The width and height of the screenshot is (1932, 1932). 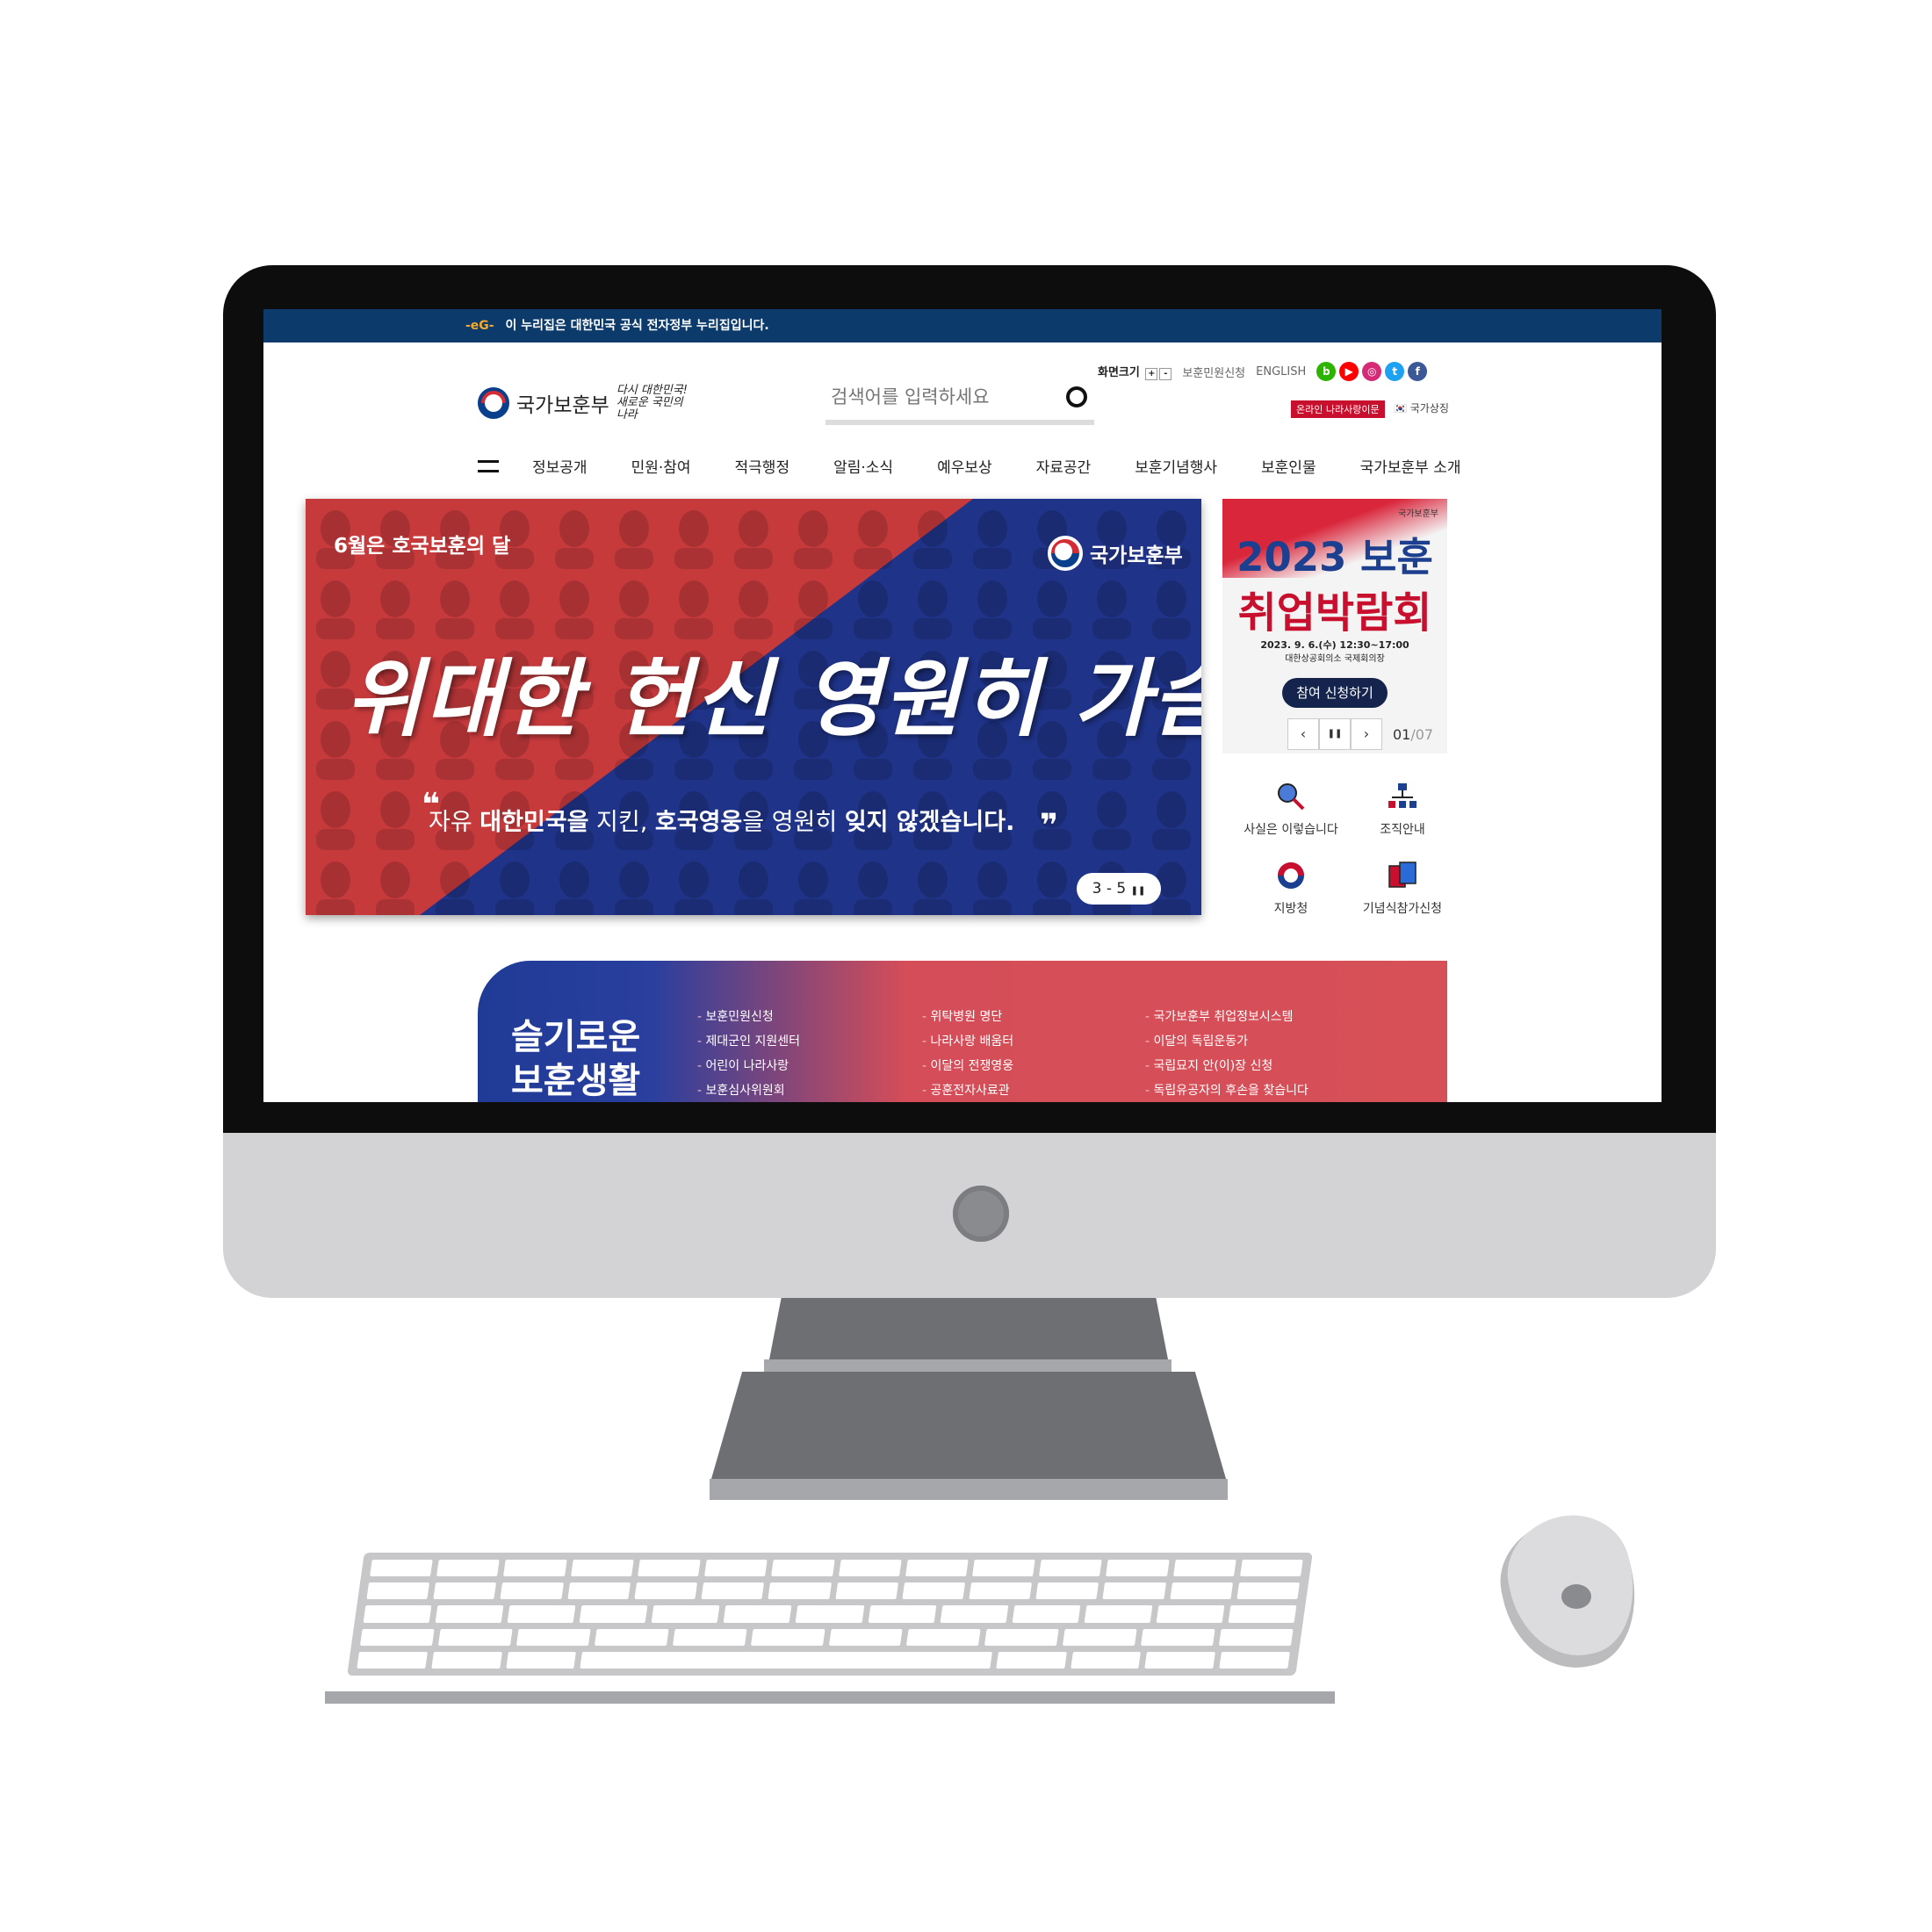 I want to click on quote-close-icon: ❞, so click(x=1049, y=826).